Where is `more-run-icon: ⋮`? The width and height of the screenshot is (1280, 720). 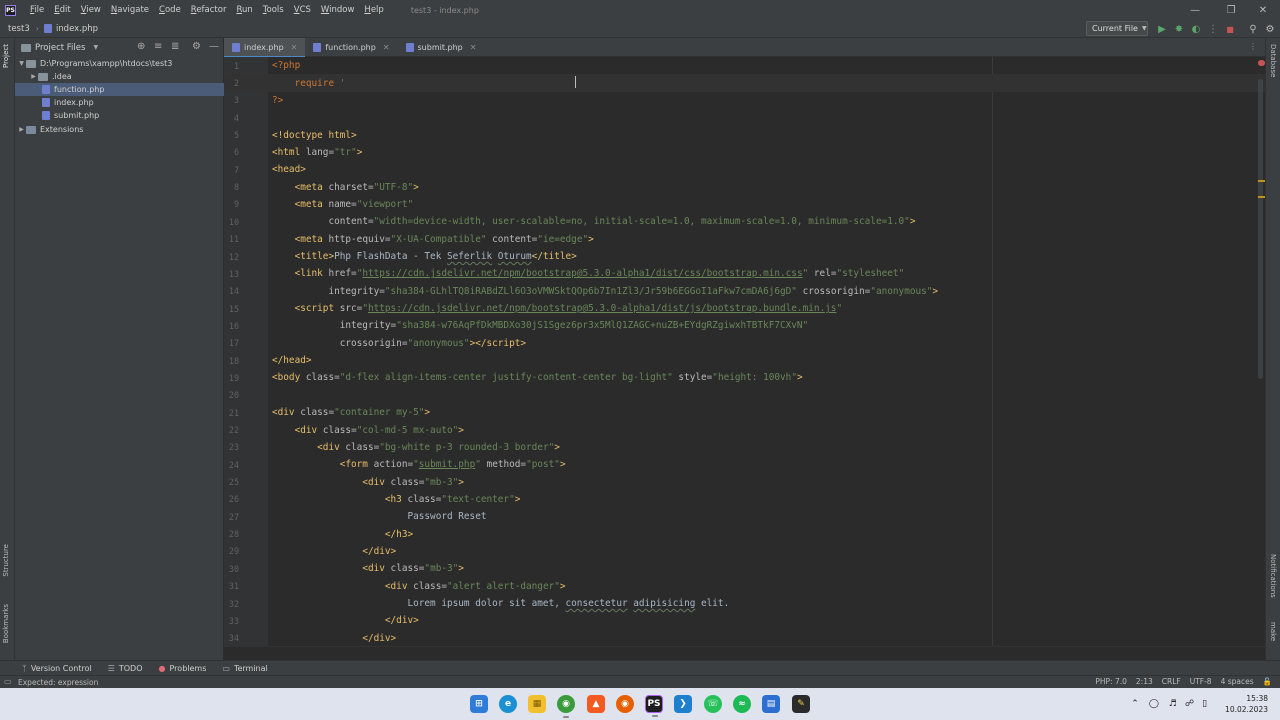
more-run-icon: ⋮ is located at coordinates (1213, 29).